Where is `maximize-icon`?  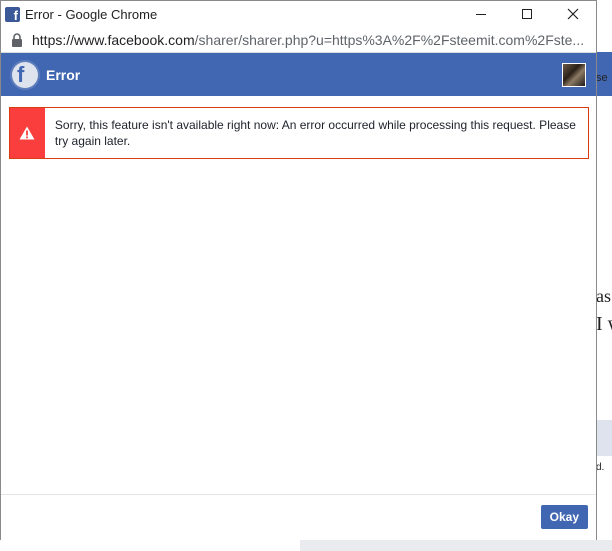 maximize-icon is located at coordinates (527, 14).